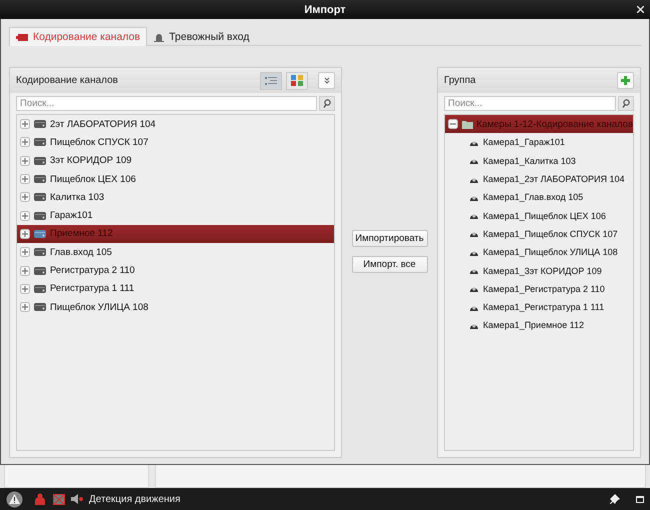 Image resolution: width=650 pixels, height=510 pixels. I want to click on device-row: 2эт ЛАБОРАТОРИЯ 104, so click(175, 124).